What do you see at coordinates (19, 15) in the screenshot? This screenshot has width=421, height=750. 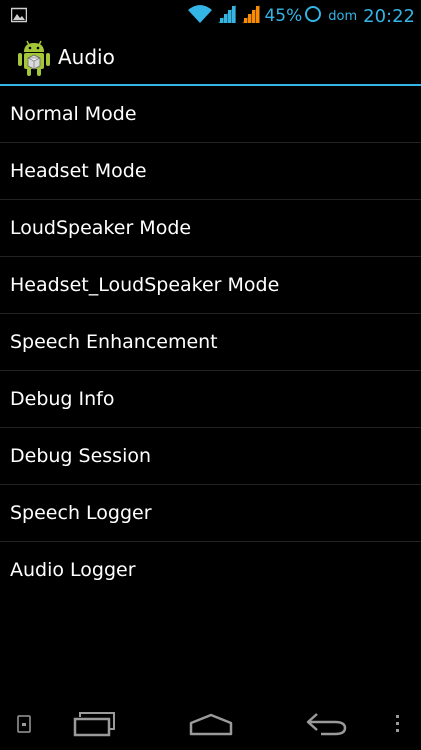 I see `image-notification-icon` at bounding box center [19, 15].